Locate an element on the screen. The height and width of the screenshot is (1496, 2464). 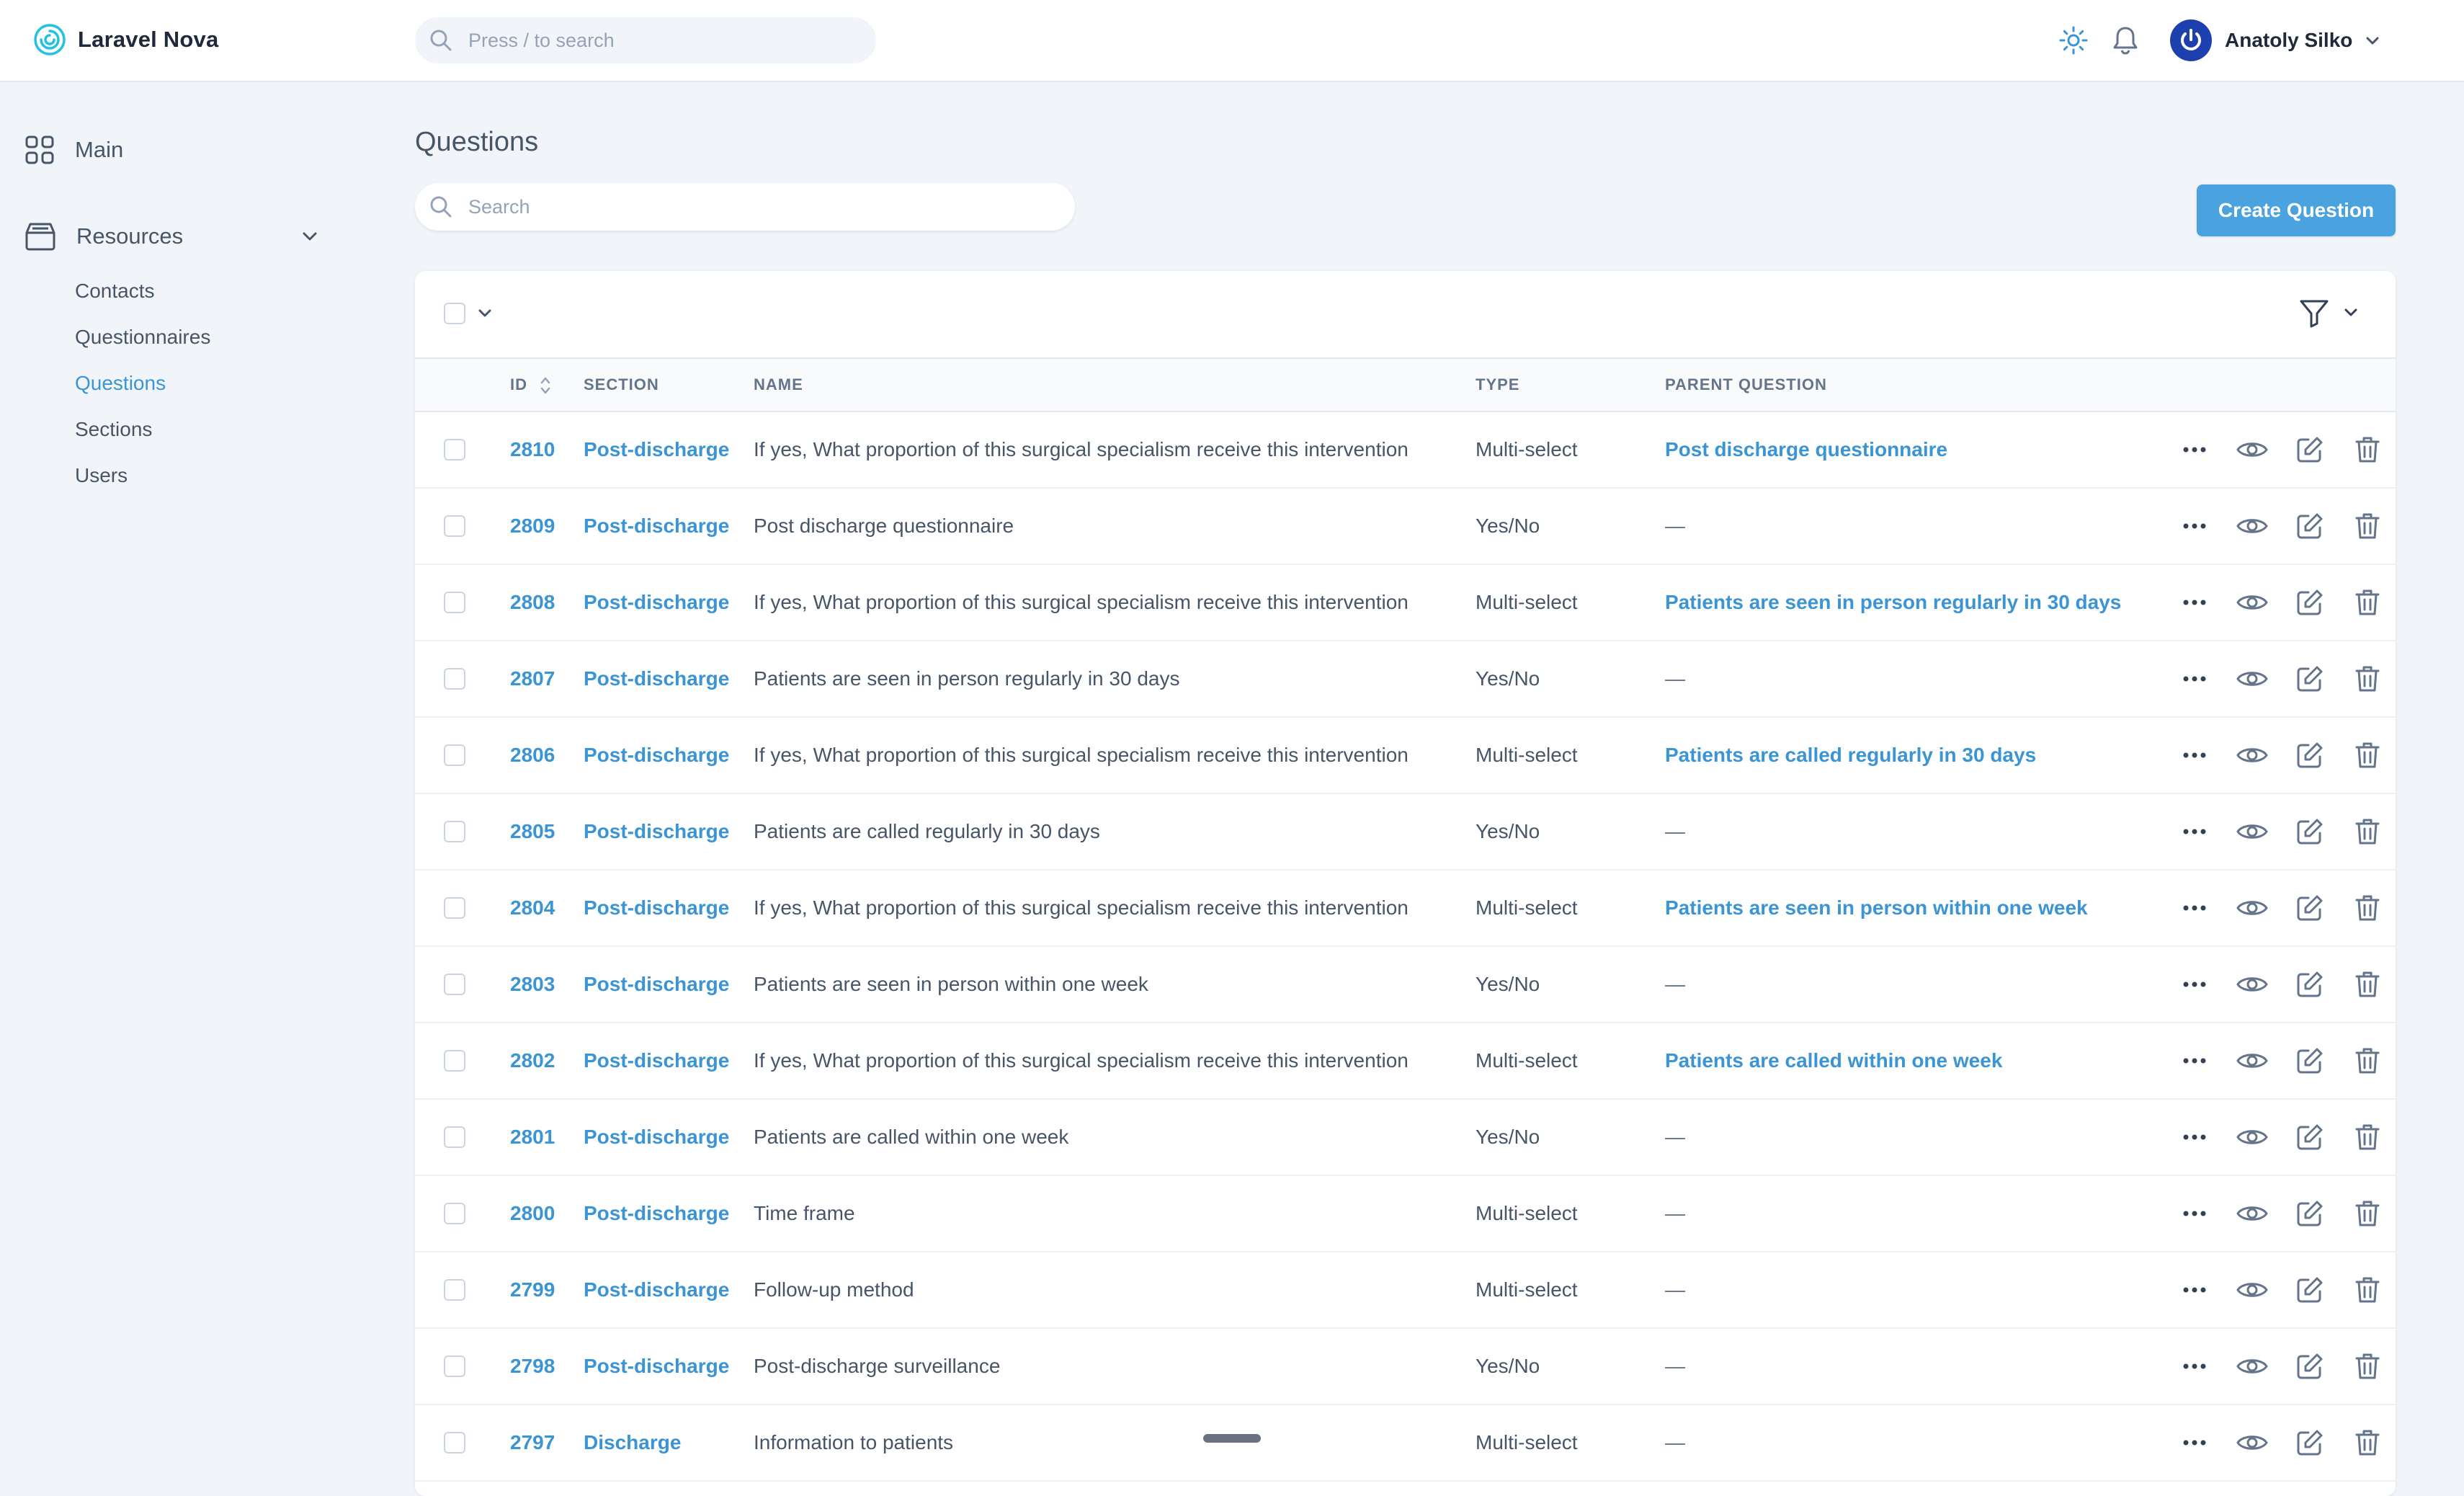
row-id-link: 2808 is located at coordinates (532, 602).